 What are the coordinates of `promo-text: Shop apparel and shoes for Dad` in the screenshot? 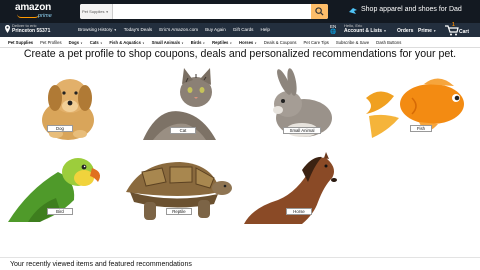 It's located at (411, 9).